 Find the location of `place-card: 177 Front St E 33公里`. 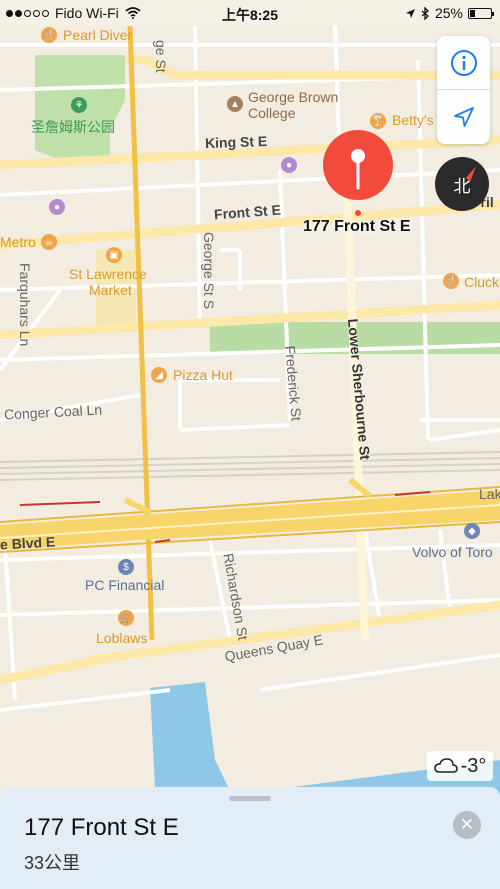

place-card: 177 Front St E 33公里 is located at coordinates (250, 838).